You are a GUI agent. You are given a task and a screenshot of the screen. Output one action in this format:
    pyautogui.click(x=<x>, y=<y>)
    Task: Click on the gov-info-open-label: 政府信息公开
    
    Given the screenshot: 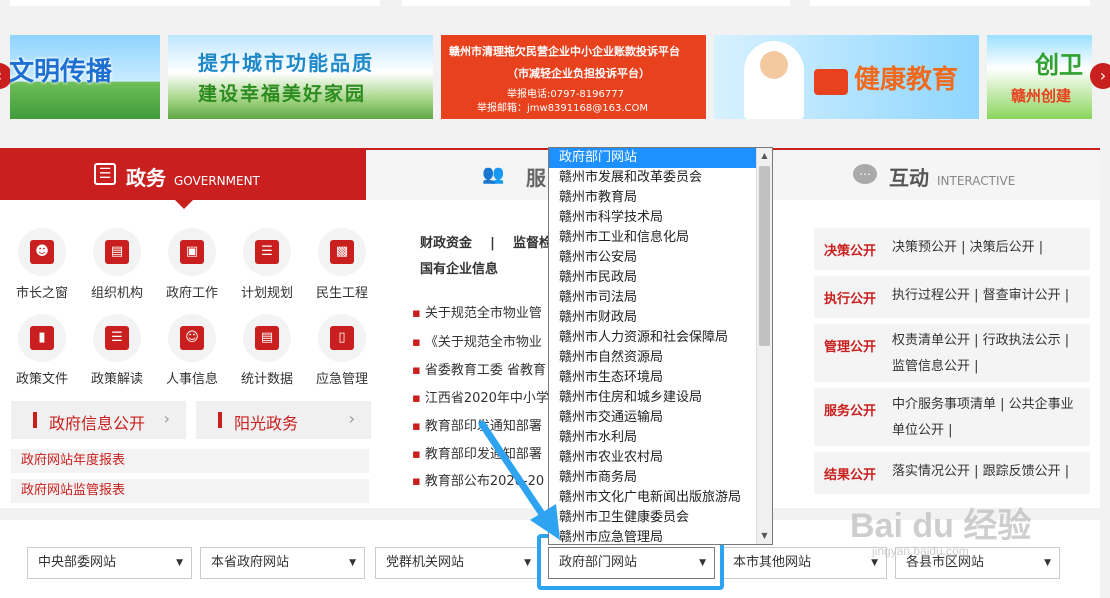 What is the action you would take?
    pyautogui.click(x=97, y=423)
    